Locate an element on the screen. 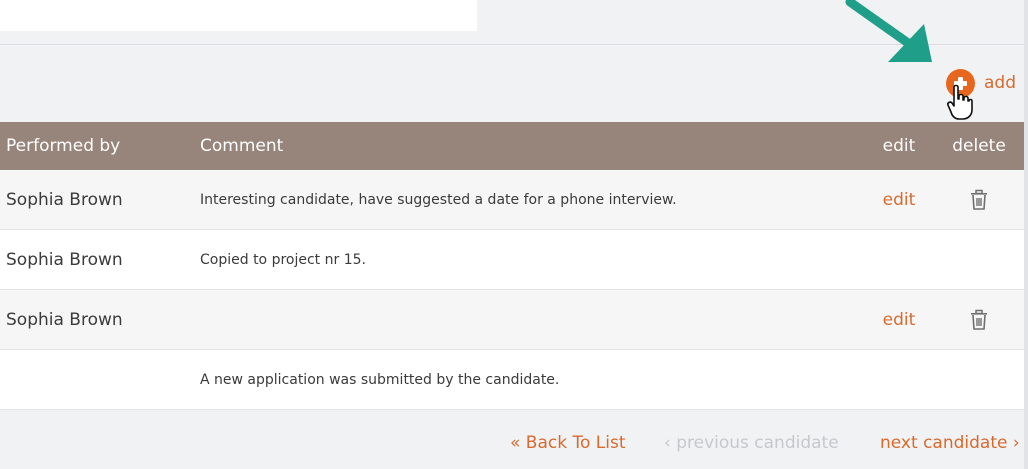  column-header-comment: Comment is located at coordinates (242, 146).